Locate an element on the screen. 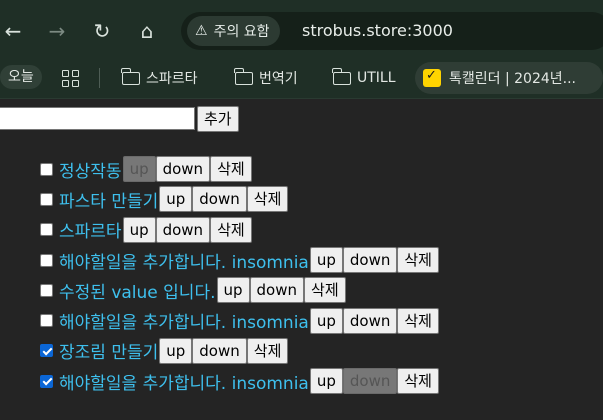  add-button: 추가 is located at coordinates (218, 119).